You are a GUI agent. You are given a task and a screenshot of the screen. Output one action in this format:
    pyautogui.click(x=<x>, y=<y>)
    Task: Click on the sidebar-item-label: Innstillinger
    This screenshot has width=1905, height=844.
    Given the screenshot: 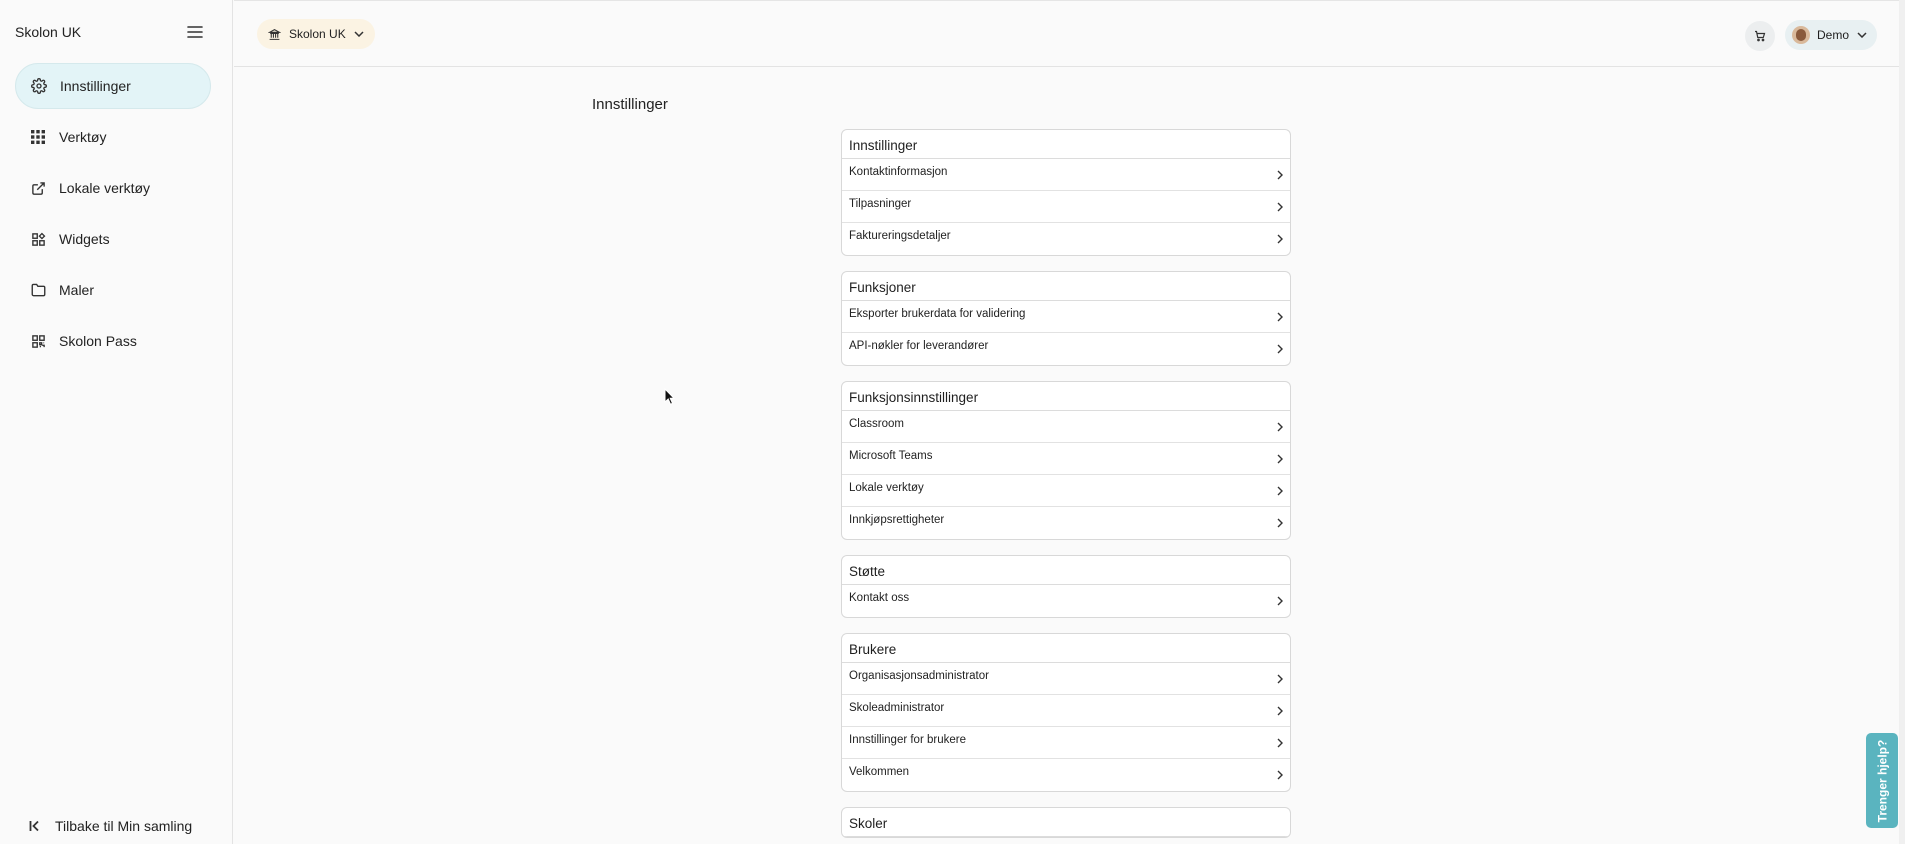 What is the action you would take?
    pyautogui.click(x=95, y=86)
    